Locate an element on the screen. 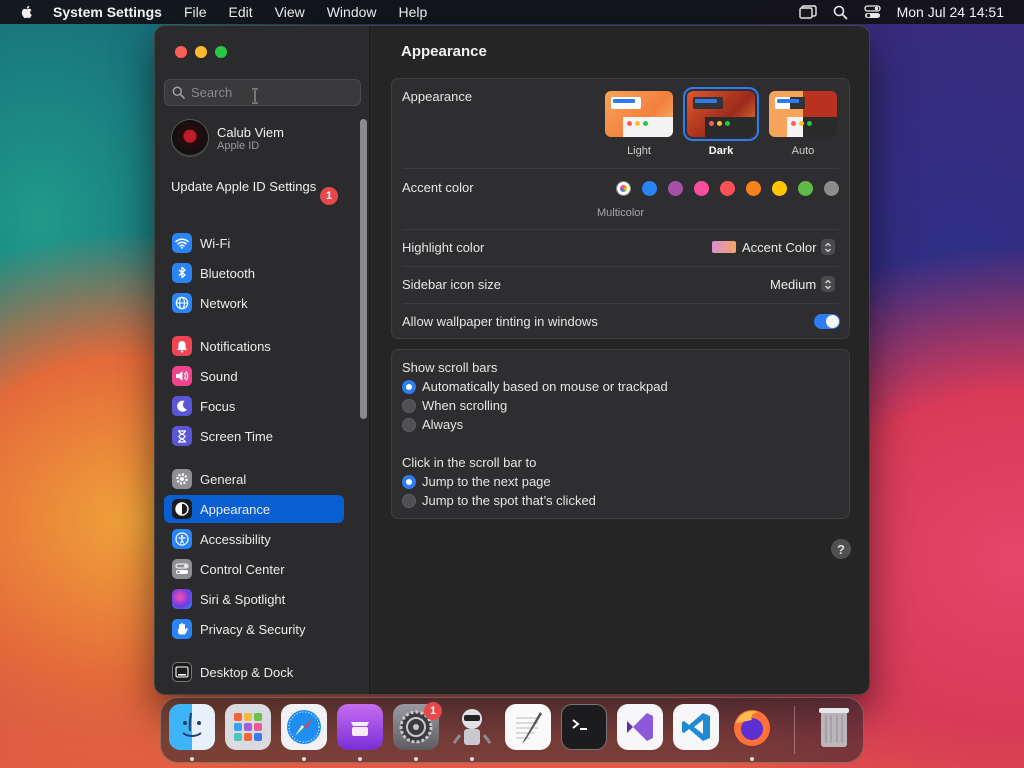  radio-label: Jump to the spot that’s clicked is located at coordinates (509, 500).